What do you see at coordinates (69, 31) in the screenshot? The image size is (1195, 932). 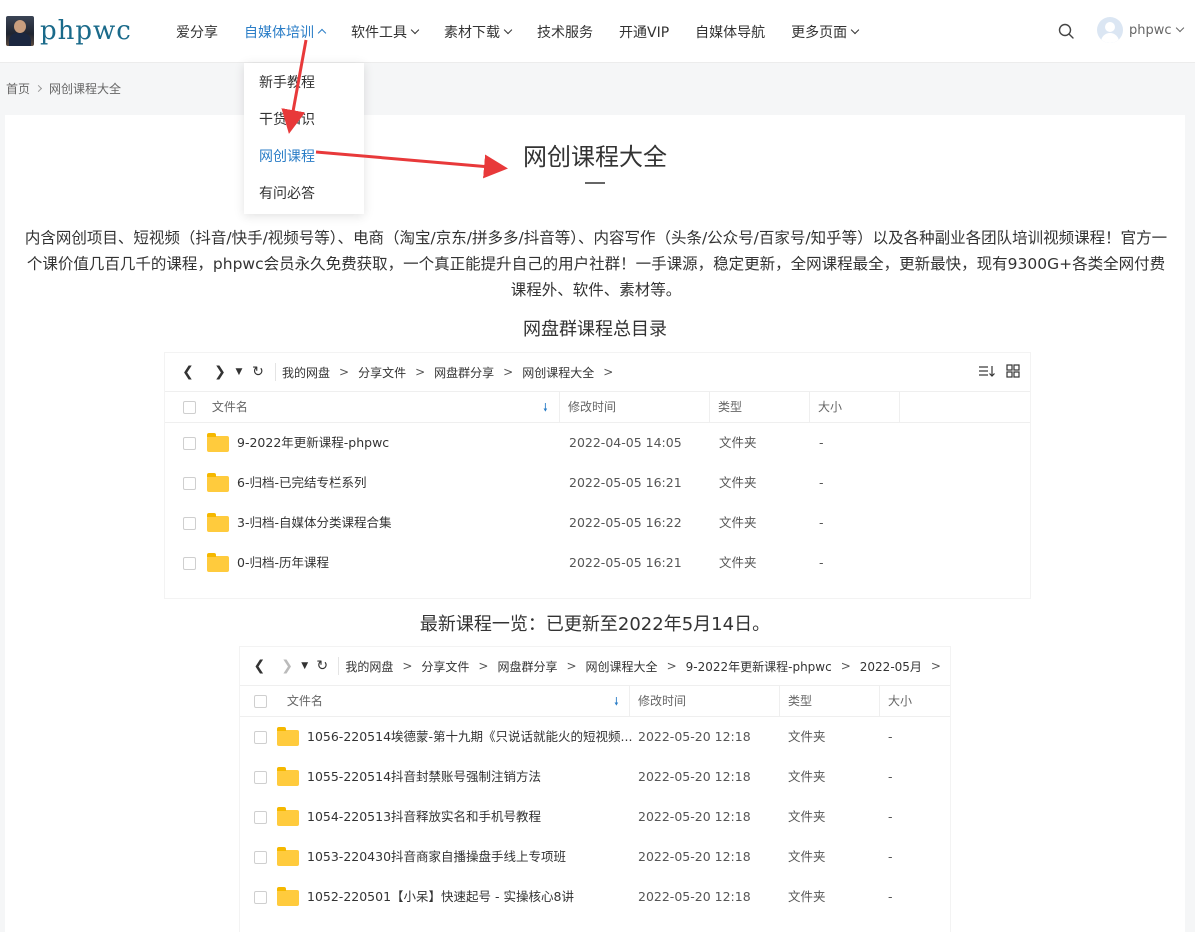 I see `site-logo: phpwc` at bounding box center [69, 31].